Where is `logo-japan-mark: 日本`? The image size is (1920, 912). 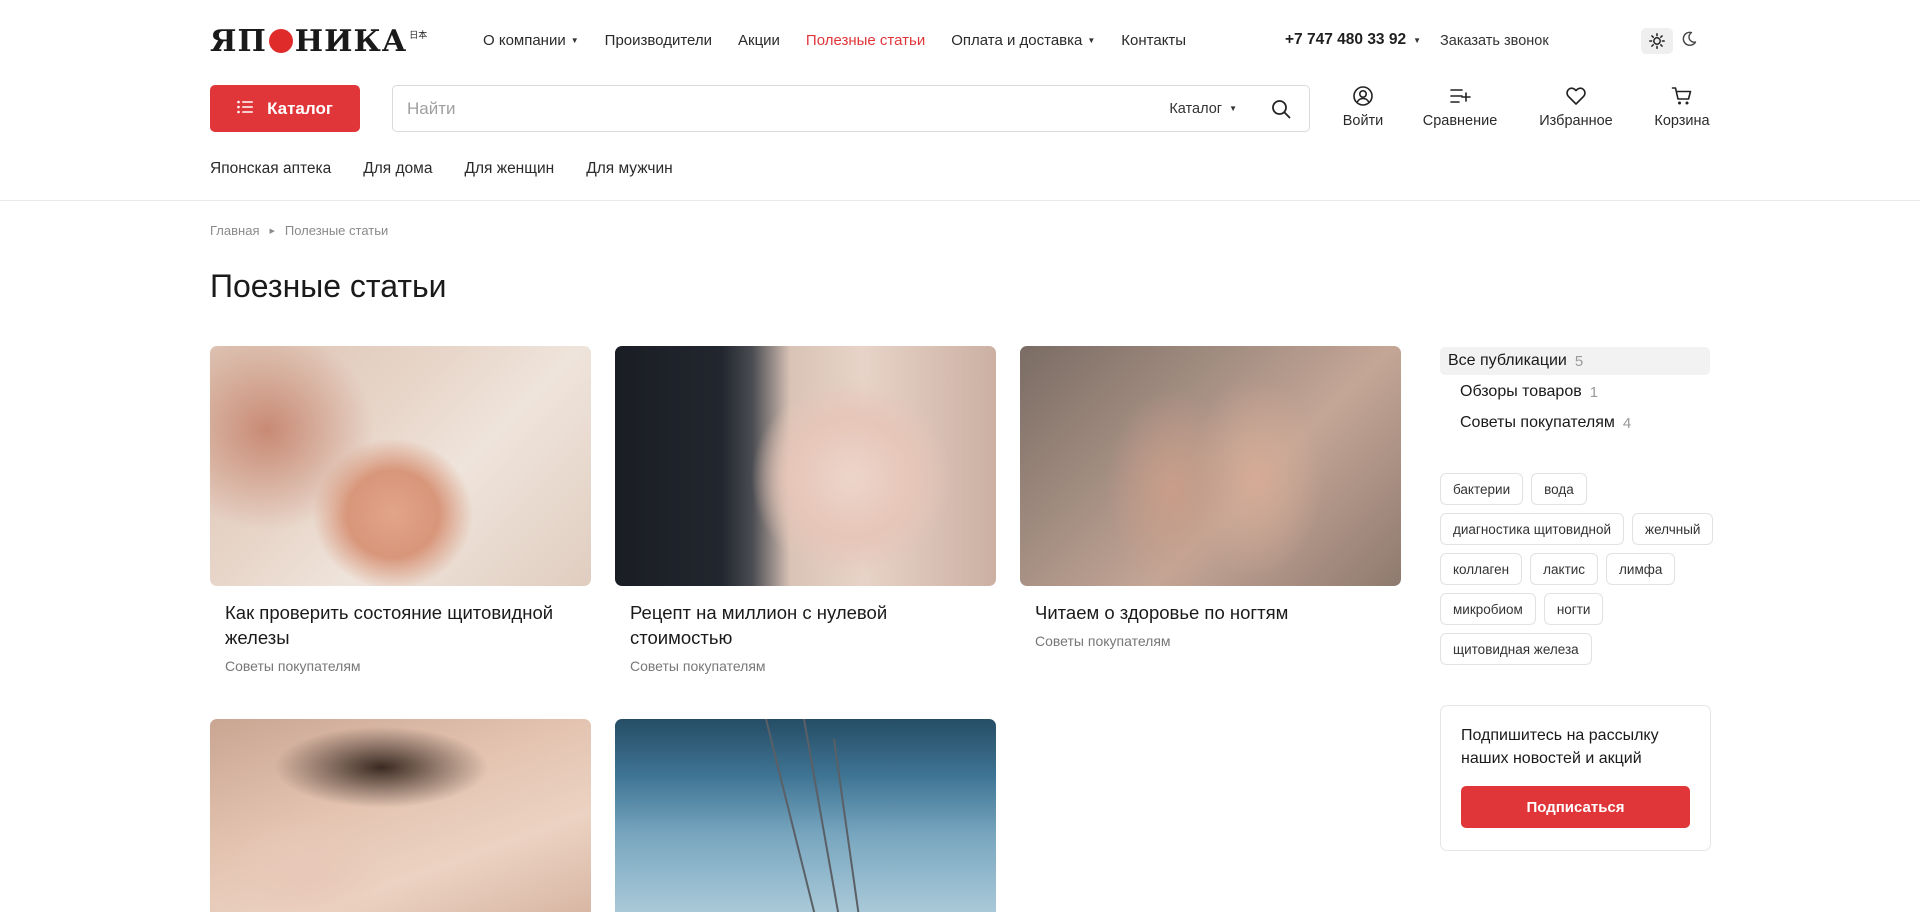 logo-japan-mark: 日本 is located at coordinates (418, 35).